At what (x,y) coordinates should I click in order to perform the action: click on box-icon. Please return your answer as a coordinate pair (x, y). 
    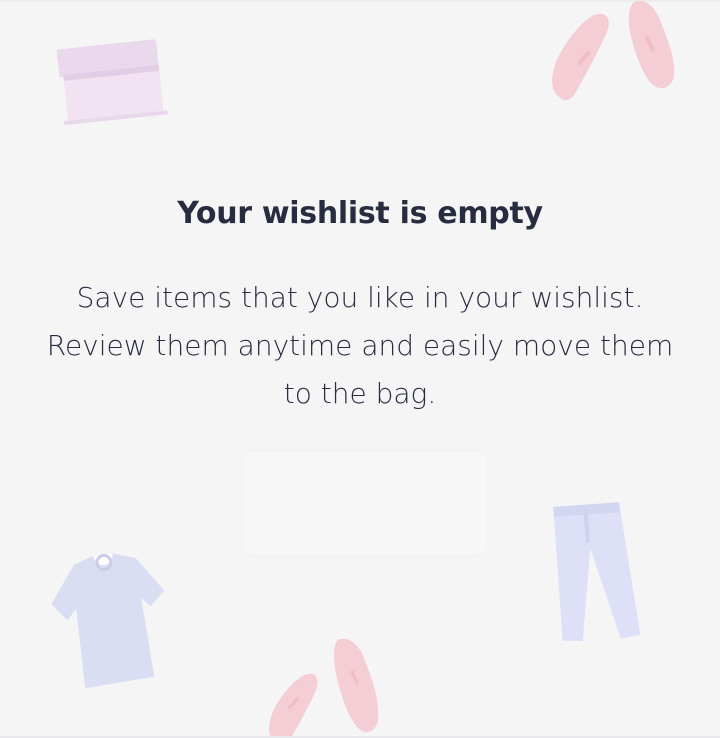
    Looking at the image, I should click on (111, 80).